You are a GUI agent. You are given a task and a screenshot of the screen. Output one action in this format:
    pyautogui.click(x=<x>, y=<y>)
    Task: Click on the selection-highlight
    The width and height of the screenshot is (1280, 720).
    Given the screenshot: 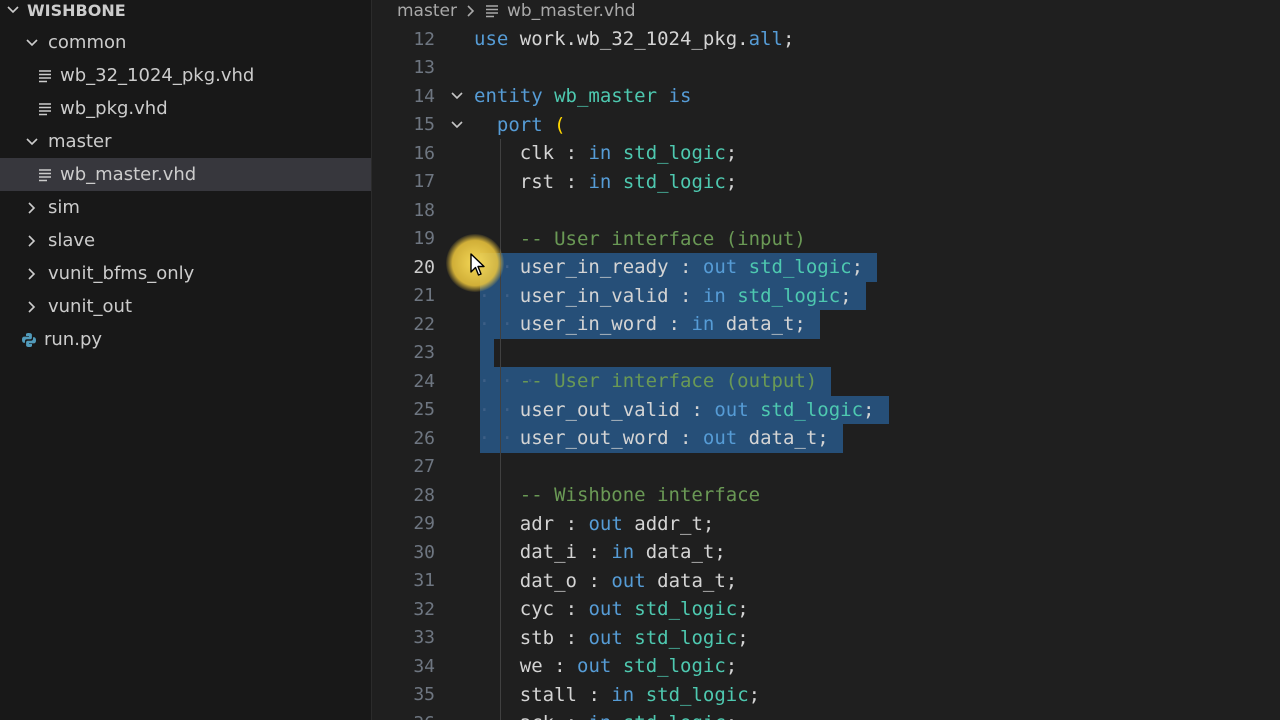 What is the action you would take?
    pyautogui.click(x=486, y=352)
    